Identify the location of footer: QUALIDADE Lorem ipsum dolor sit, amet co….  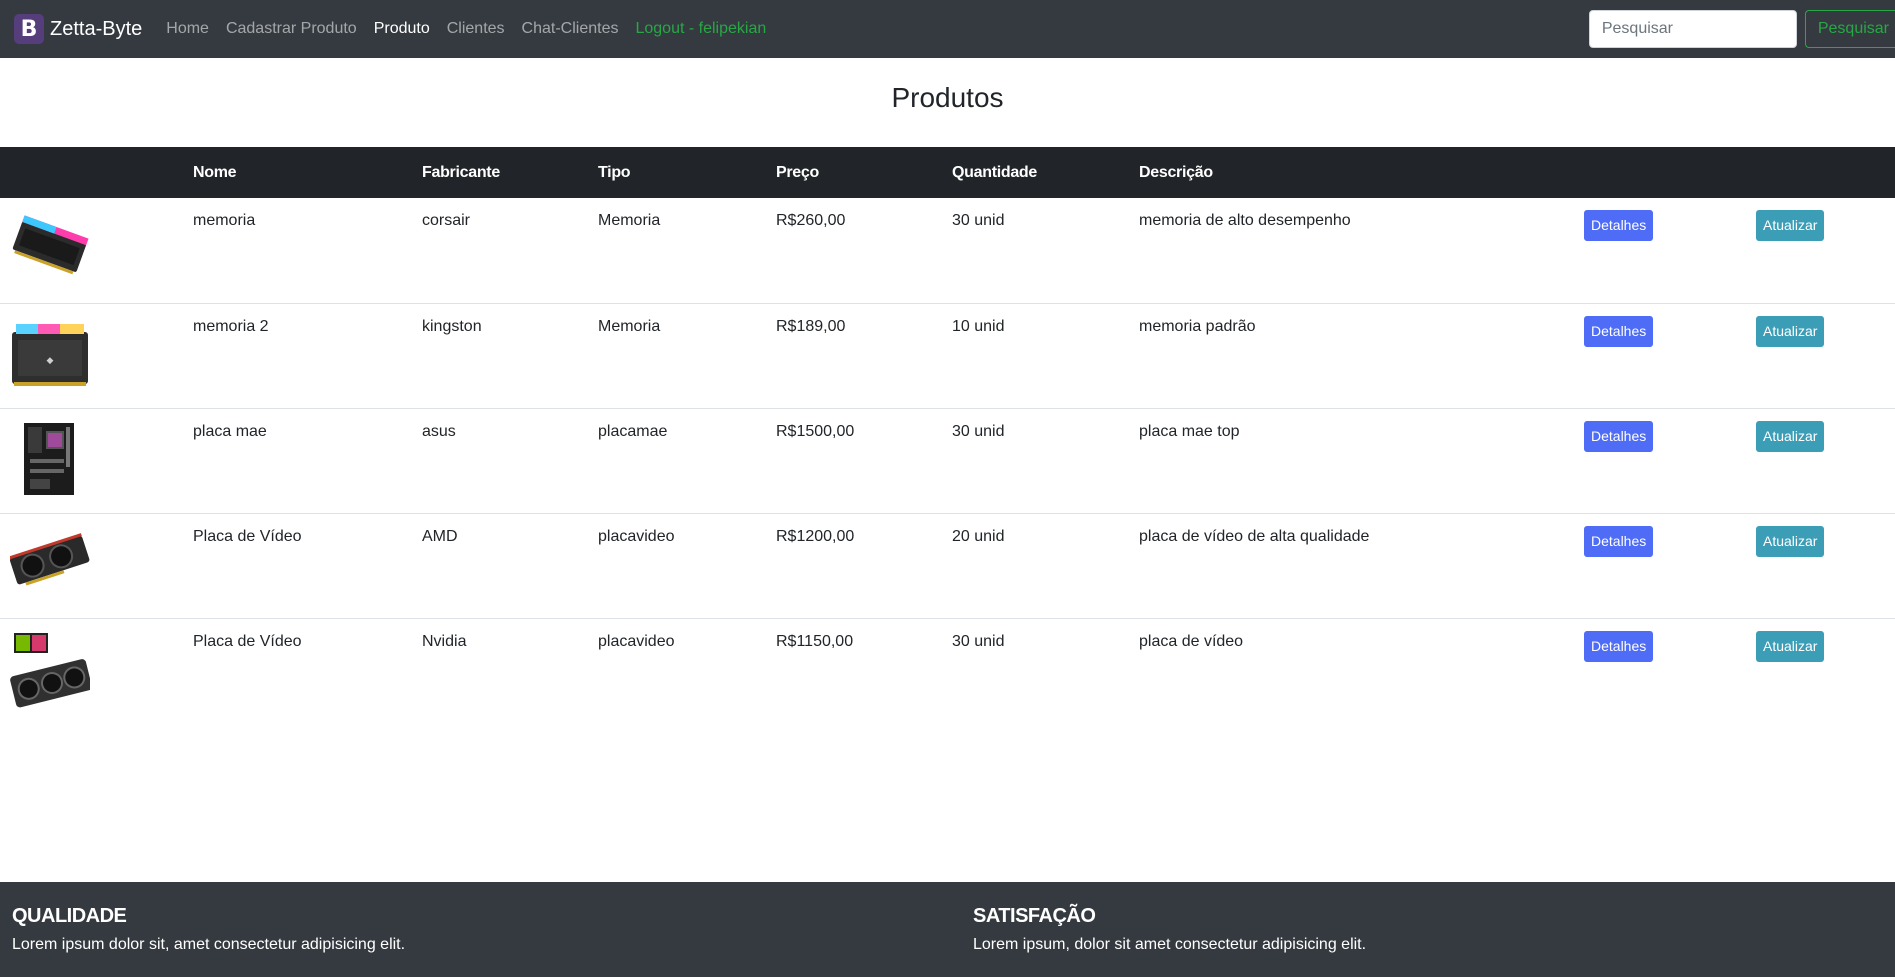
(947, 929).